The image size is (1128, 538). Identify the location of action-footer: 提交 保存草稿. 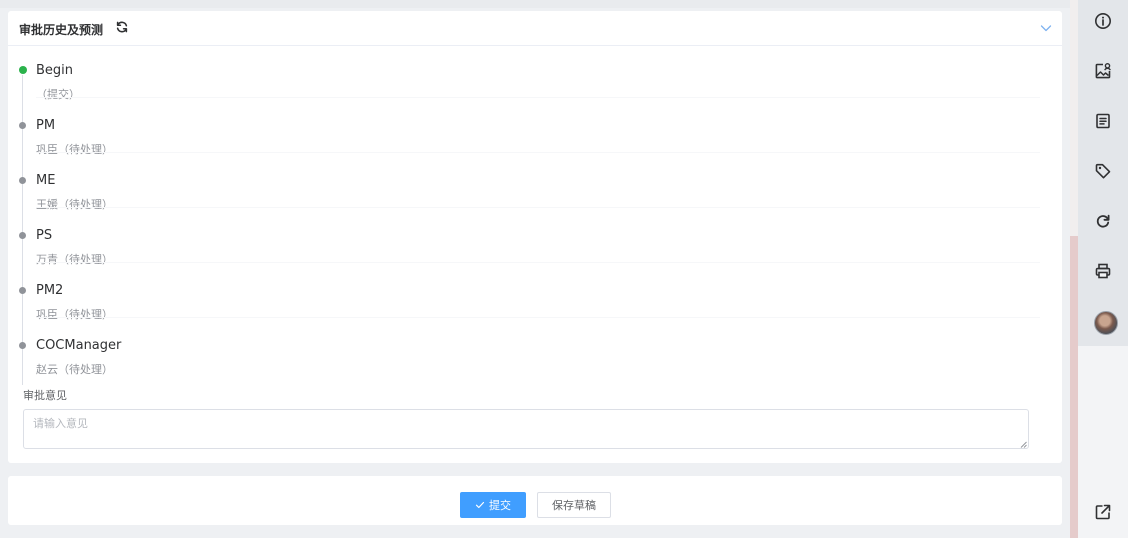
(535, 500).